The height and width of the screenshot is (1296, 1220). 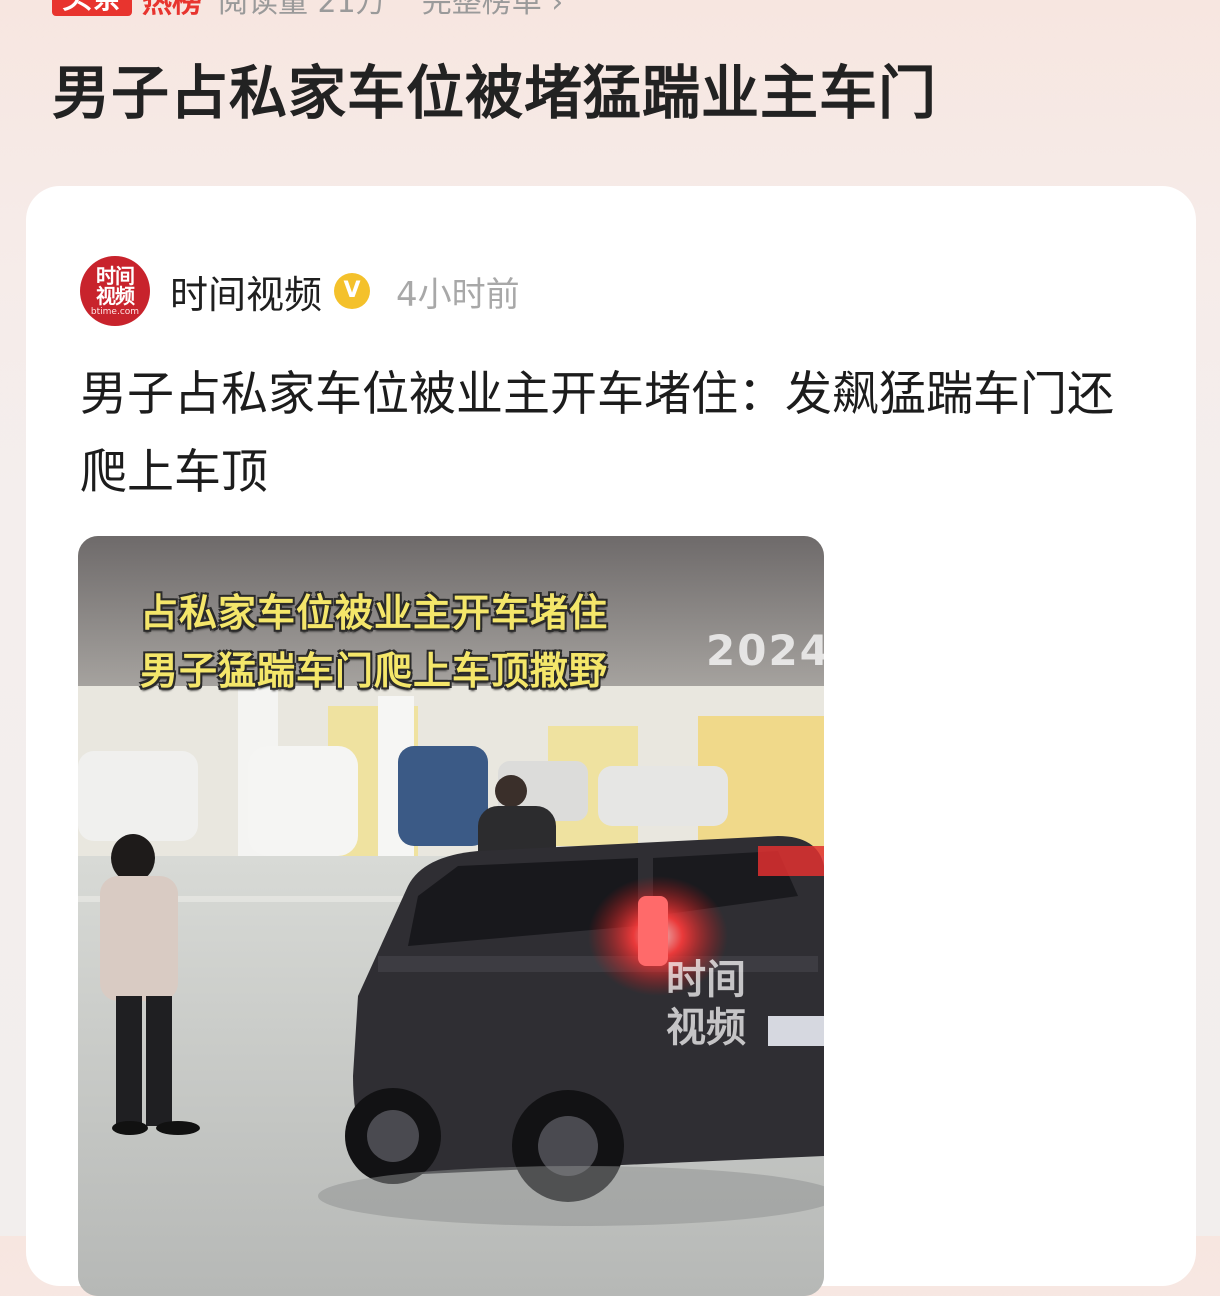 I want to click on source-name: 时间视频, so click(x=246, y=291).